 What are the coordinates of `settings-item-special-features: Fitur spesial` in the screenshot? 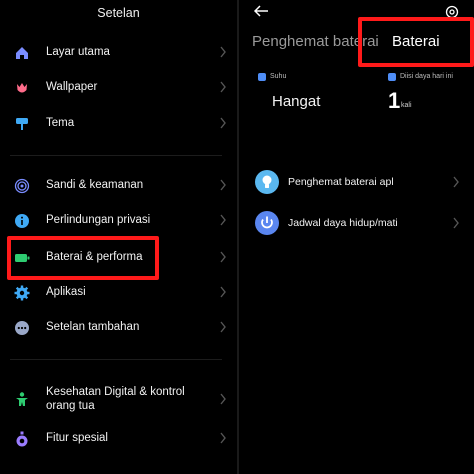 It's located at (118, 439).